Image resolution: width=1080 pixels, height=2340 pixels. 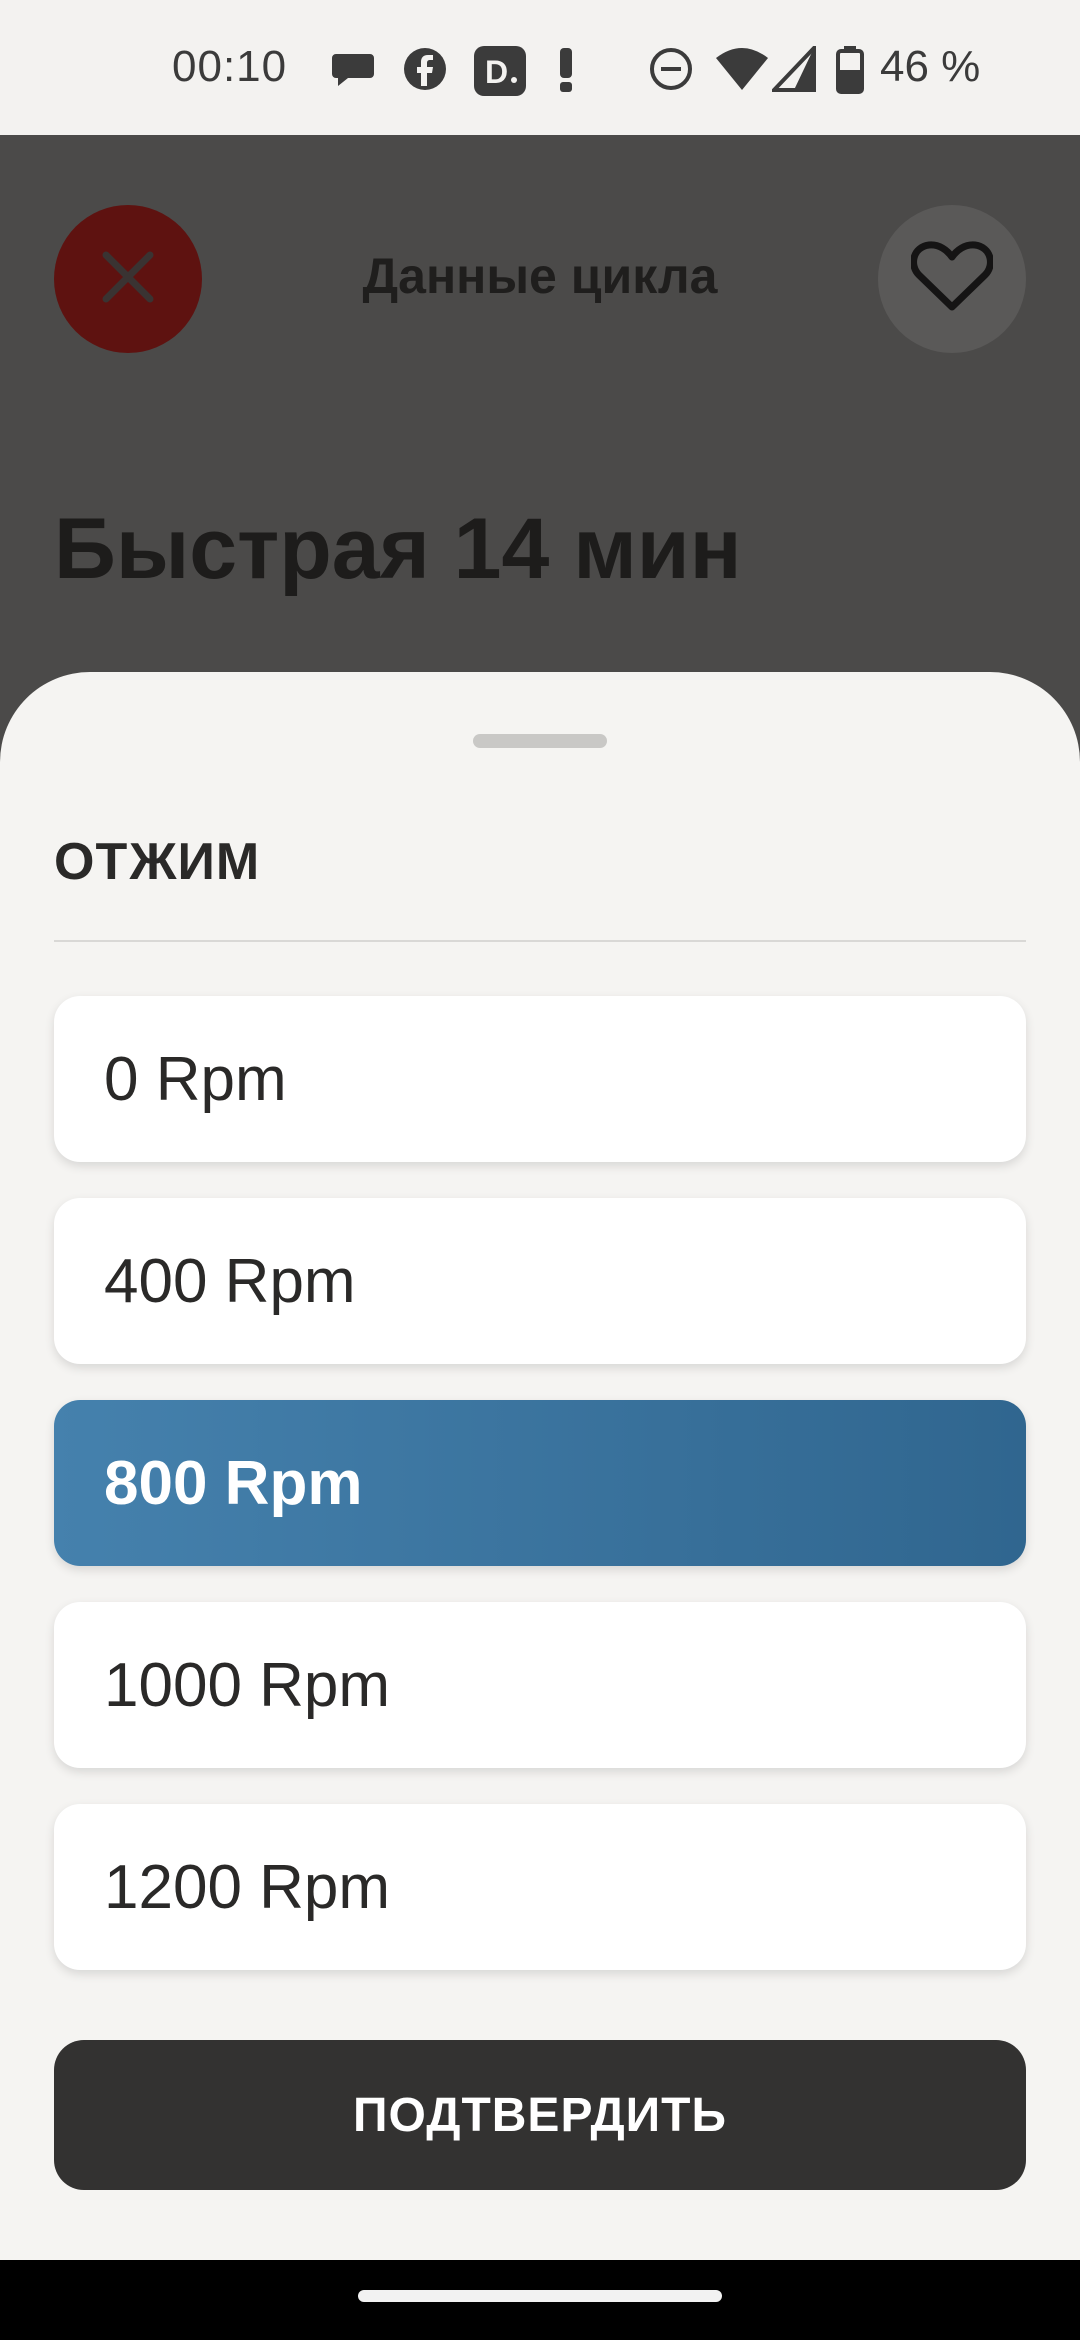 I want to click on status-bar: 00:10 D 46 %, so click(x=540, y=67).